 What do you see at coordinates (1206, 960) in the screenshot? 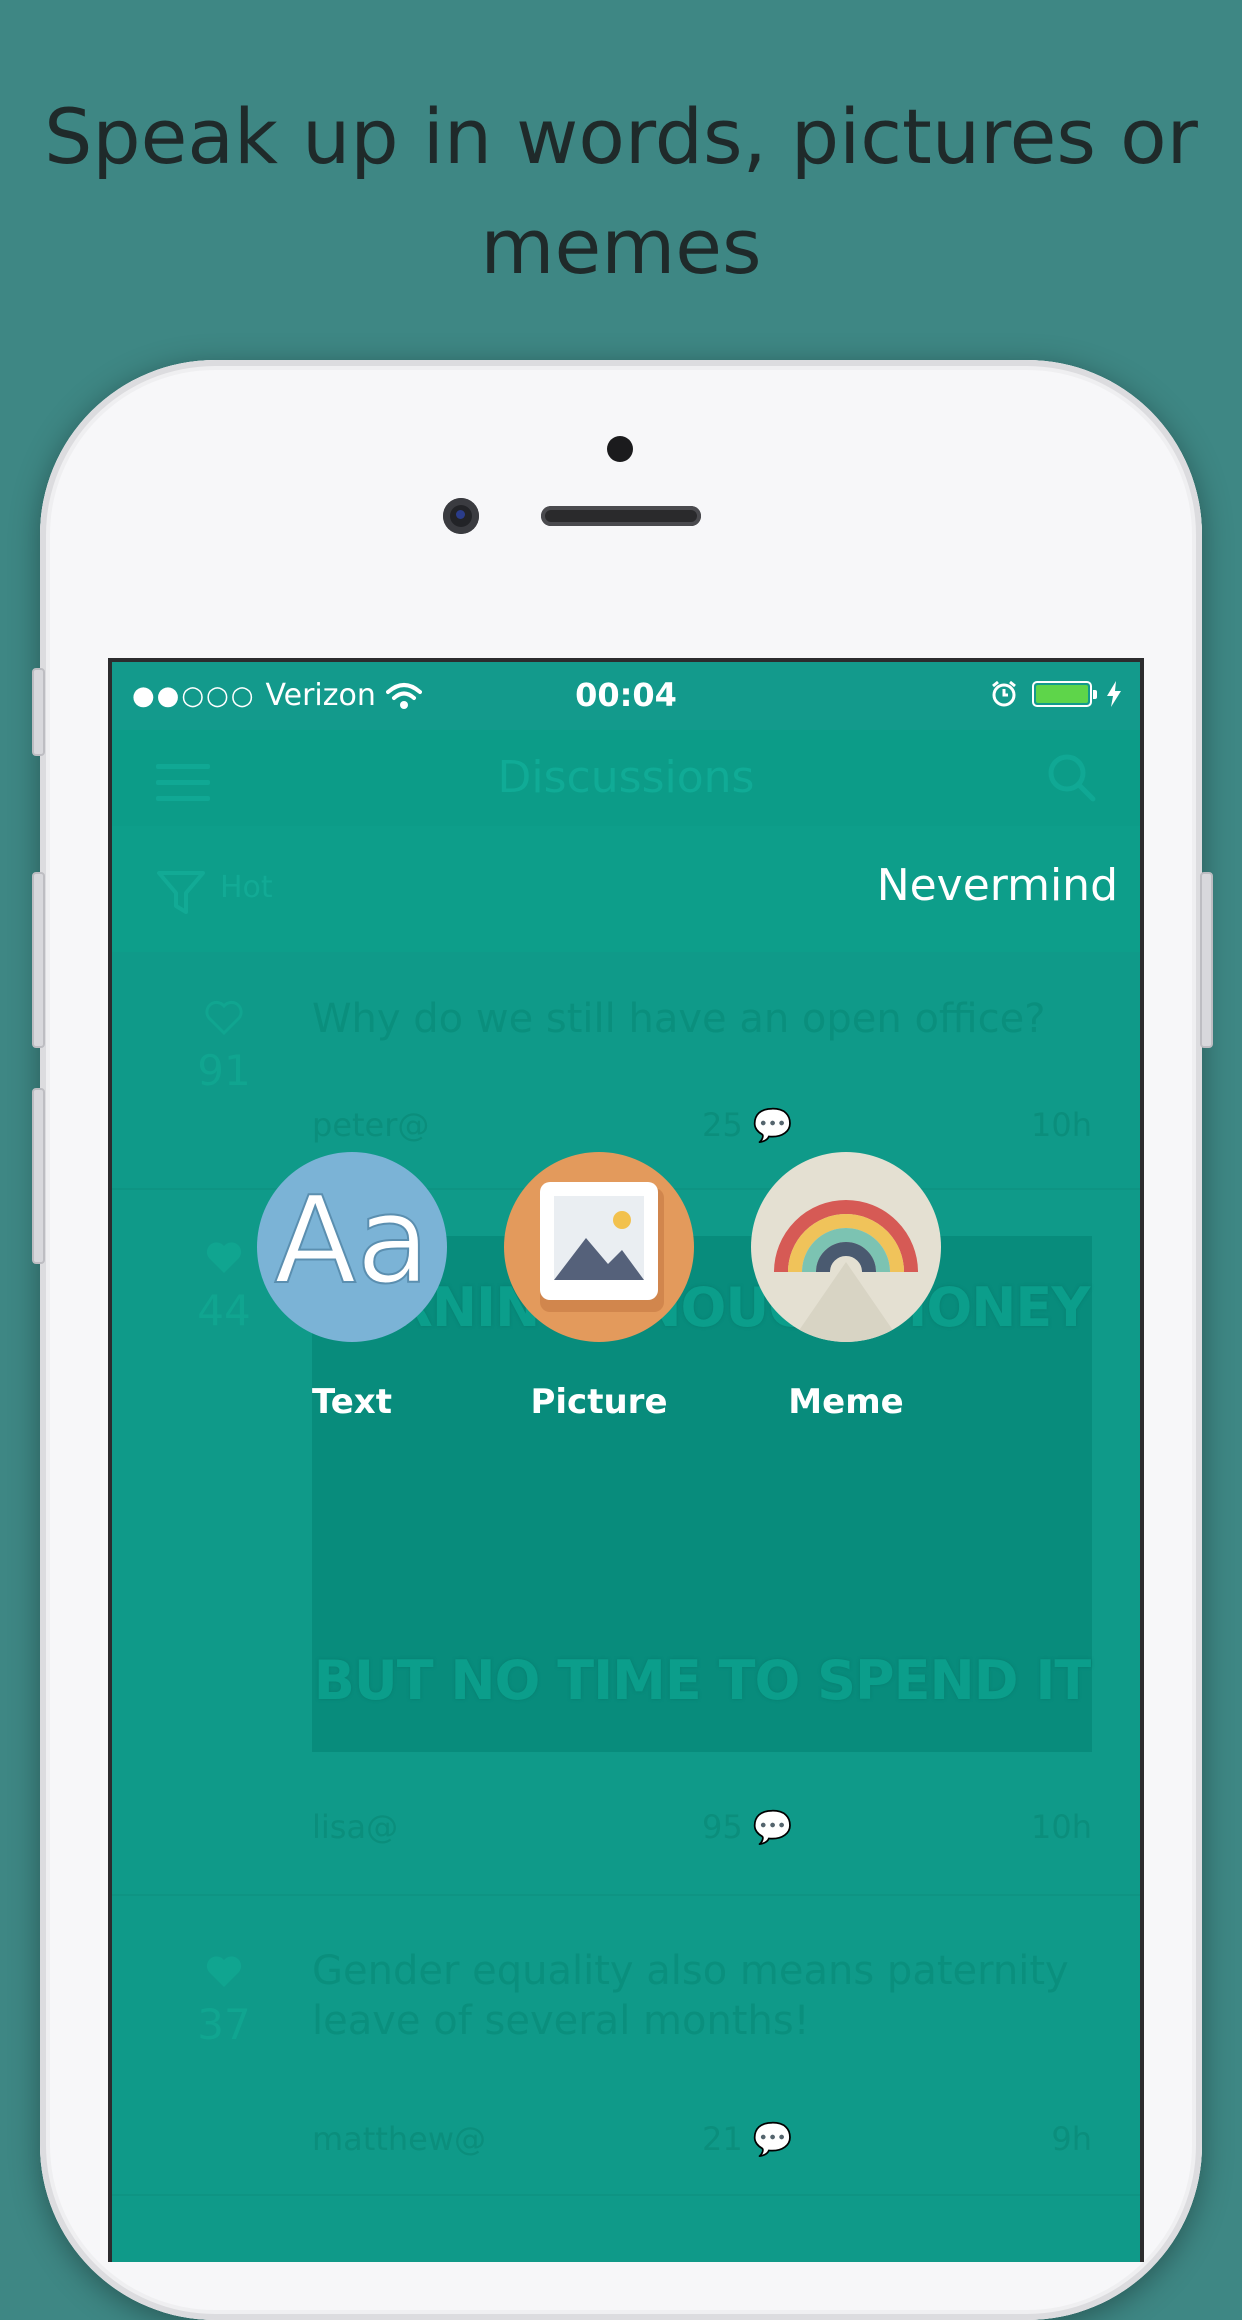
I see `power-button` at bounding box center [1206, 960].